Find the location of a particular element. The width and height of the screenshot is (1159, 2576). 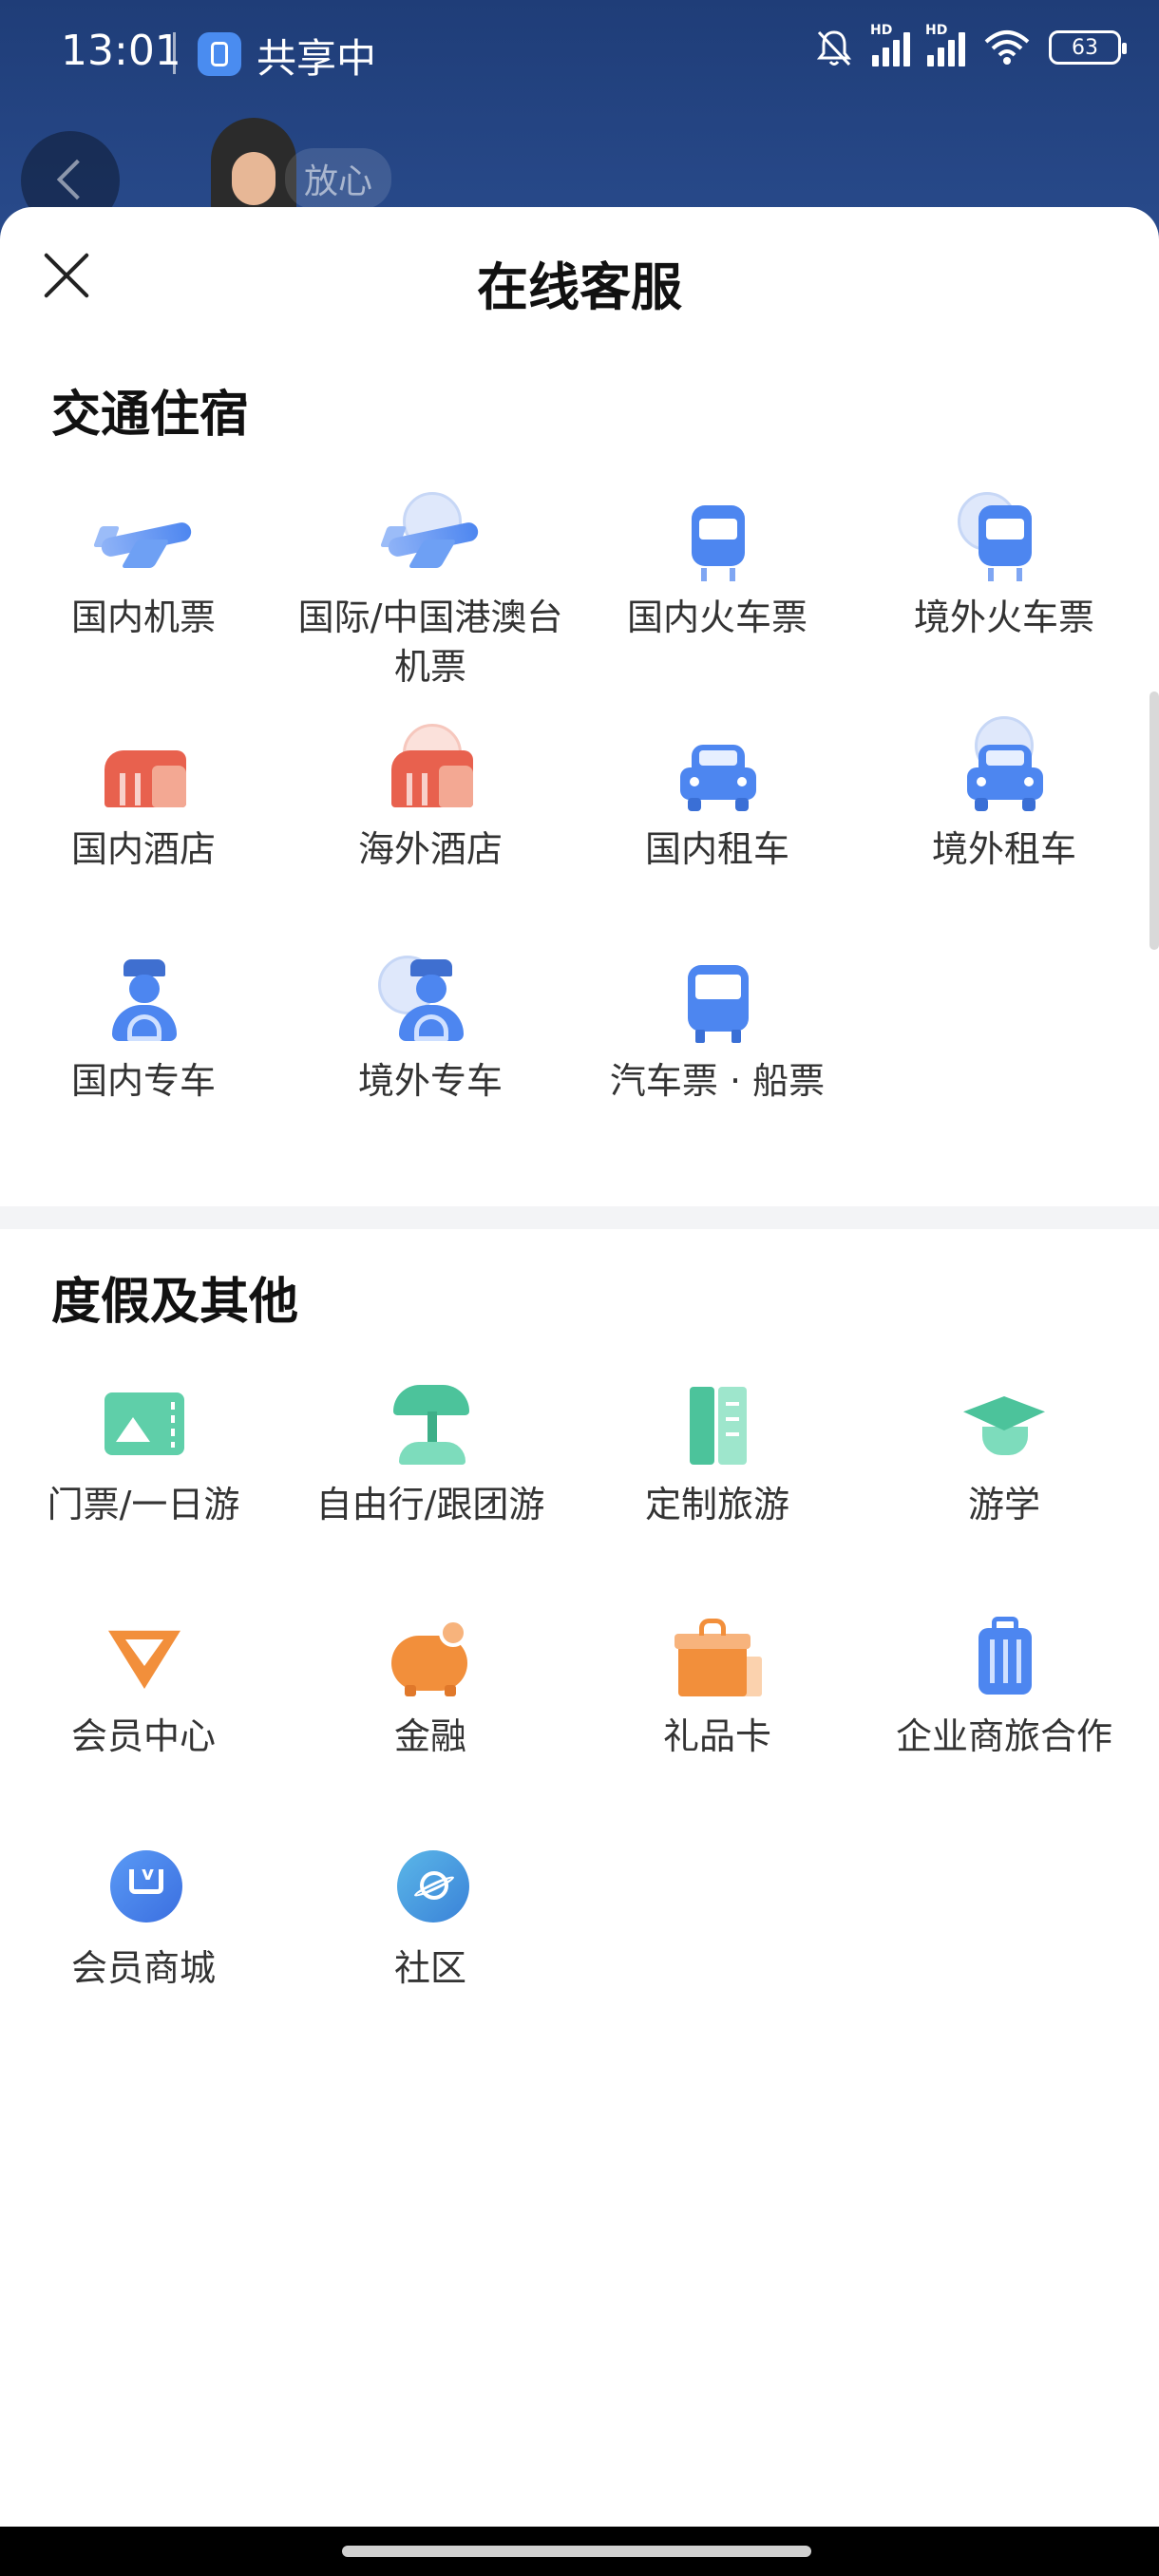

service-item-tickets: 门票/一日游 is located at coordinates (143, 1454).